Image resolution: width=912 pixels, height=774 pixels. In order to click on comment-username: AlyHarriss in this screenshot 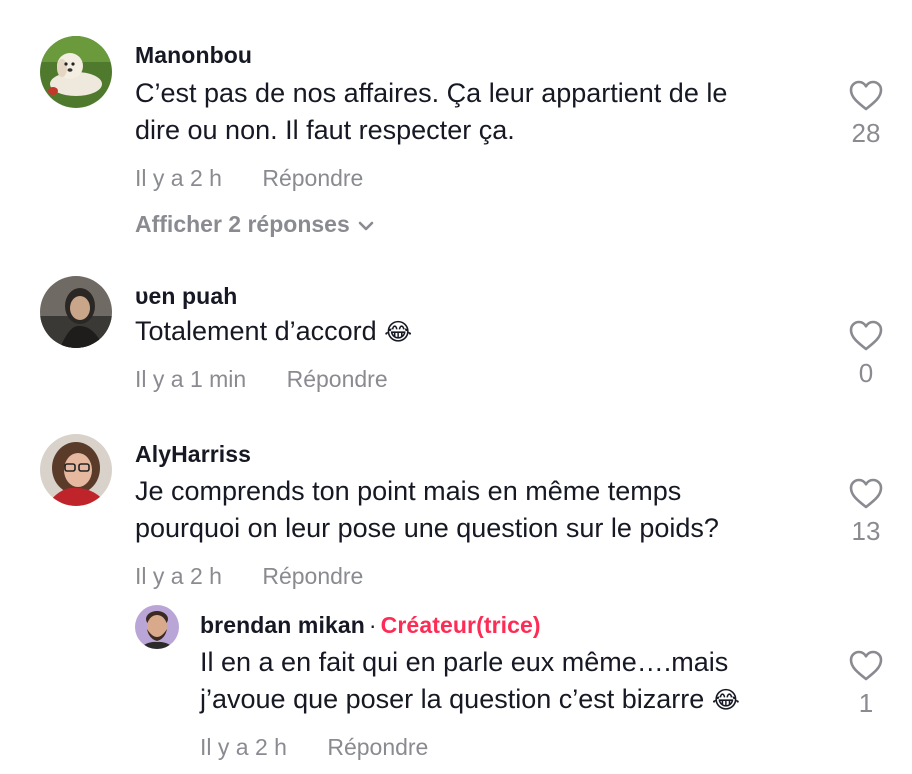, I will do `click(193, 454)`.